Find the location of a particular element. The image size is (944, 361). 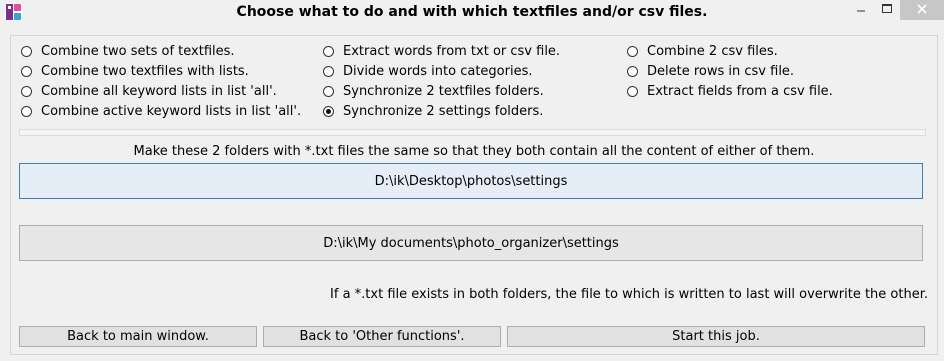

radio-delete-rows: Delete rows in csv file. is located at coordinates (710, 71).